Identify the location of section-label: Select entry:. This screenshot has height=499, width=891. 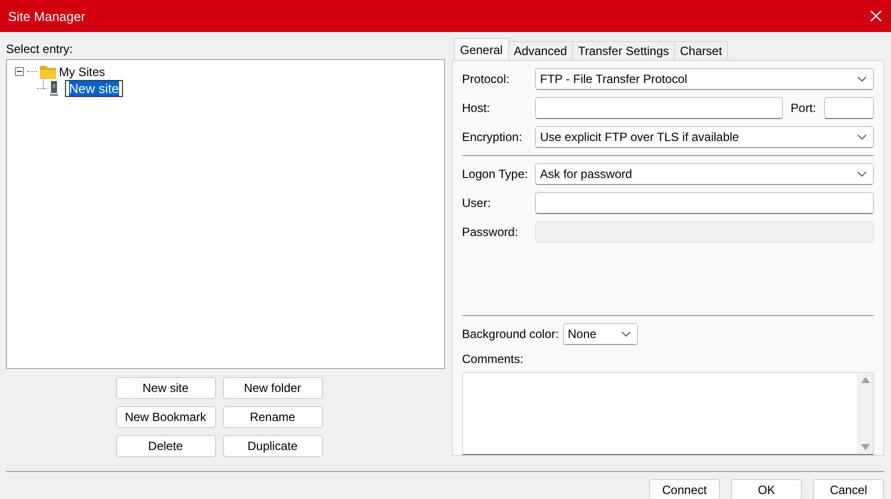
(39, 49).